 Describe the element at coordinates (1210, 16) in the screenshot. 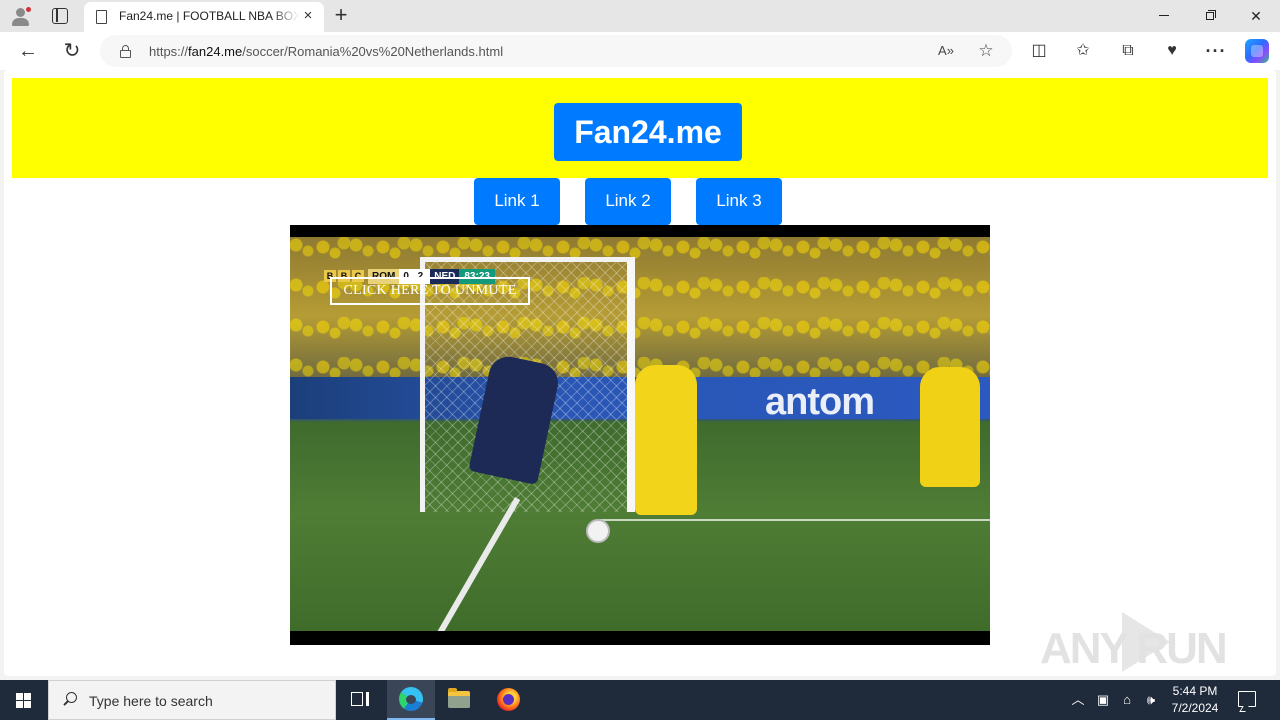

I see `restore-button` at that location.